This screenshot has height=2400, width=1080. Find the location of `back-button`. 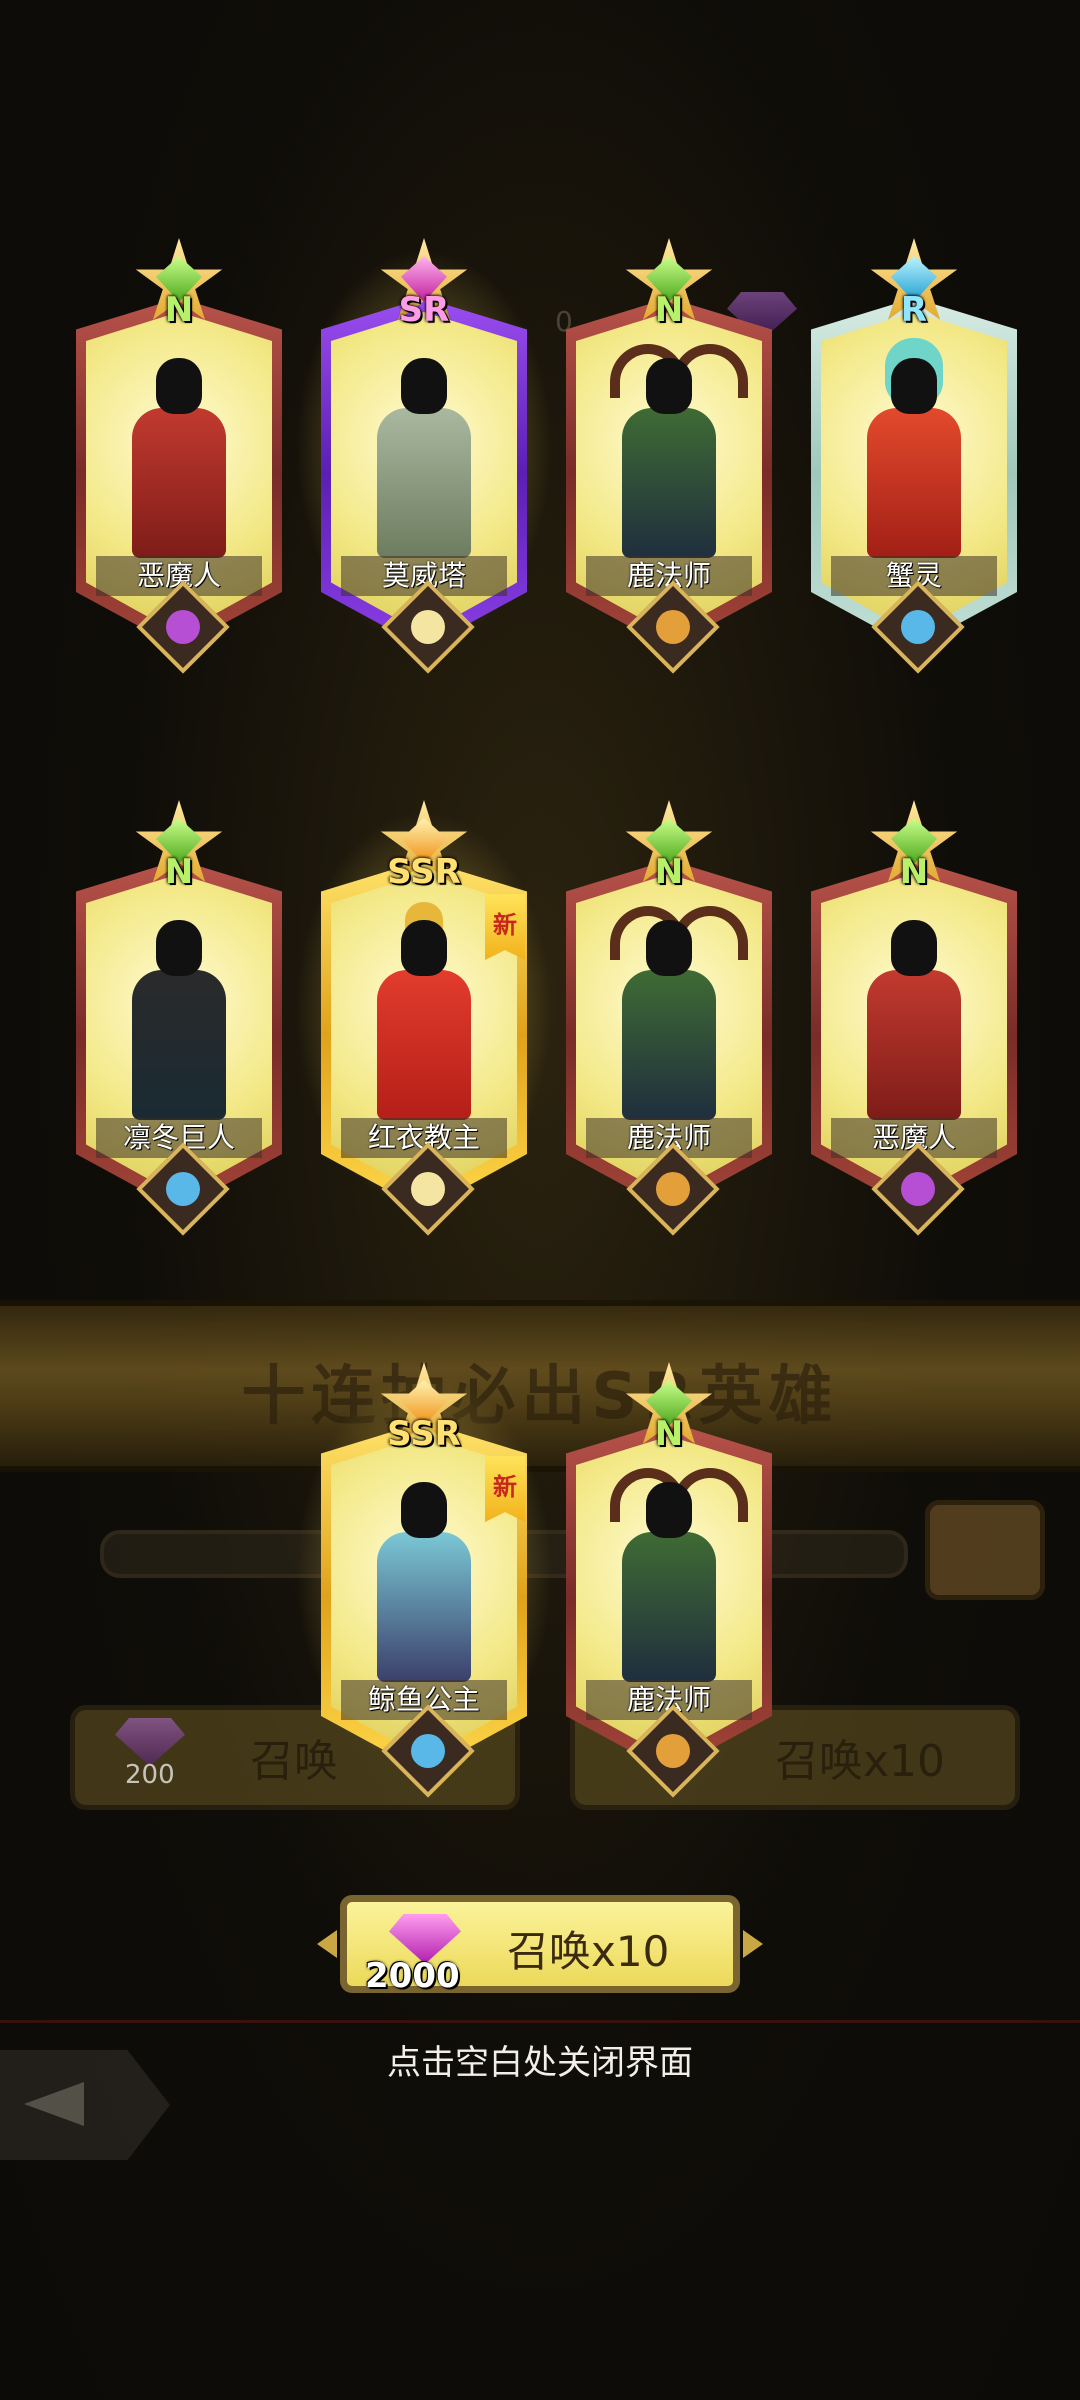

back-button is located at coordinates (90, 2105).